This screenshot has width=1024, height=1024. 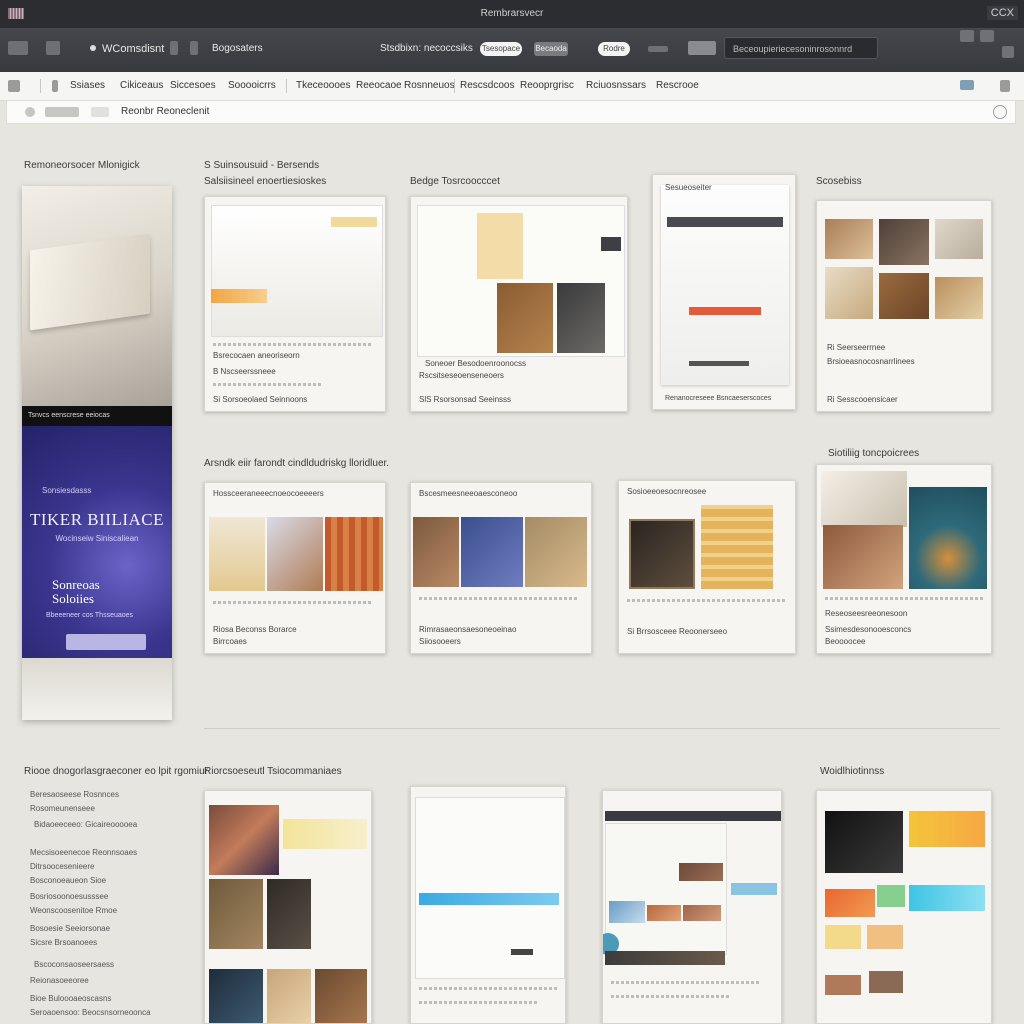 I want to click on menu-item: Cikiceaus, so click(x=141, y=85).